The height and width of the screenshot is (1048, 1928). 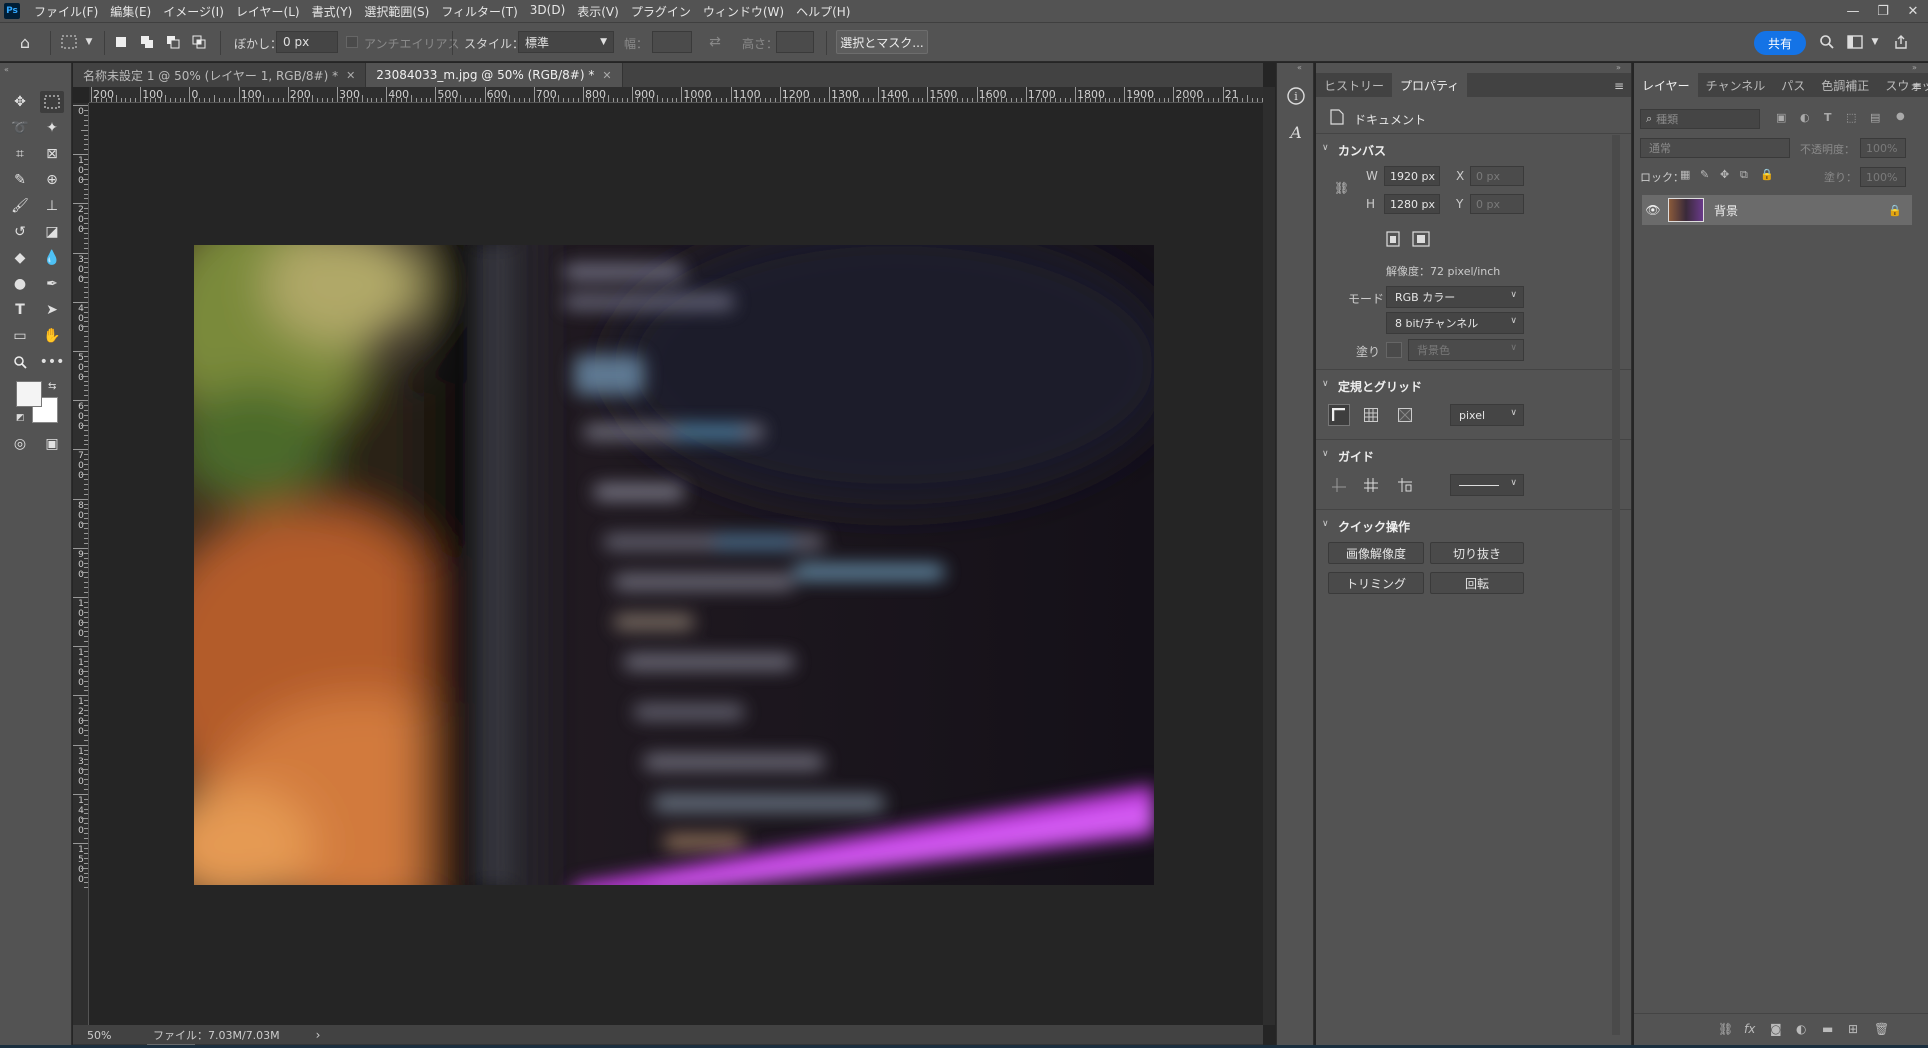 What do you see at coordinates (547, 11) in the screenshot?
I see `menu-item: 3D(D)` at bounding box center [547, 11].